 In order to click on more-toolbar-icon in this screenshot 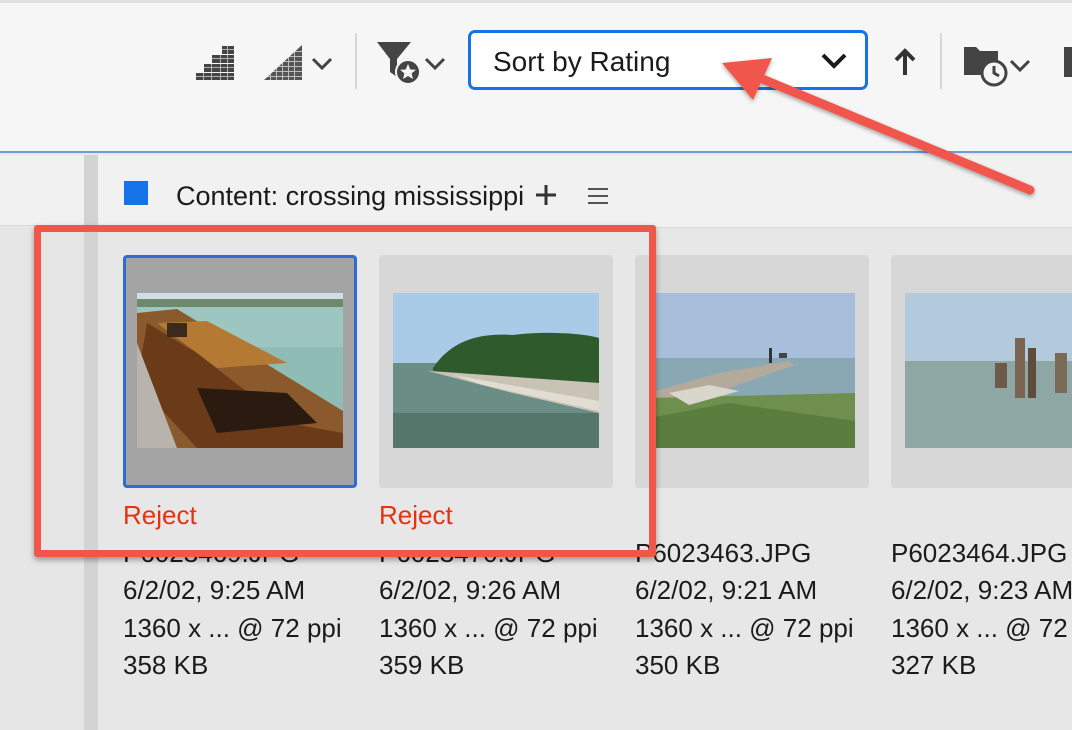, I will do `click(1068, 62)`.